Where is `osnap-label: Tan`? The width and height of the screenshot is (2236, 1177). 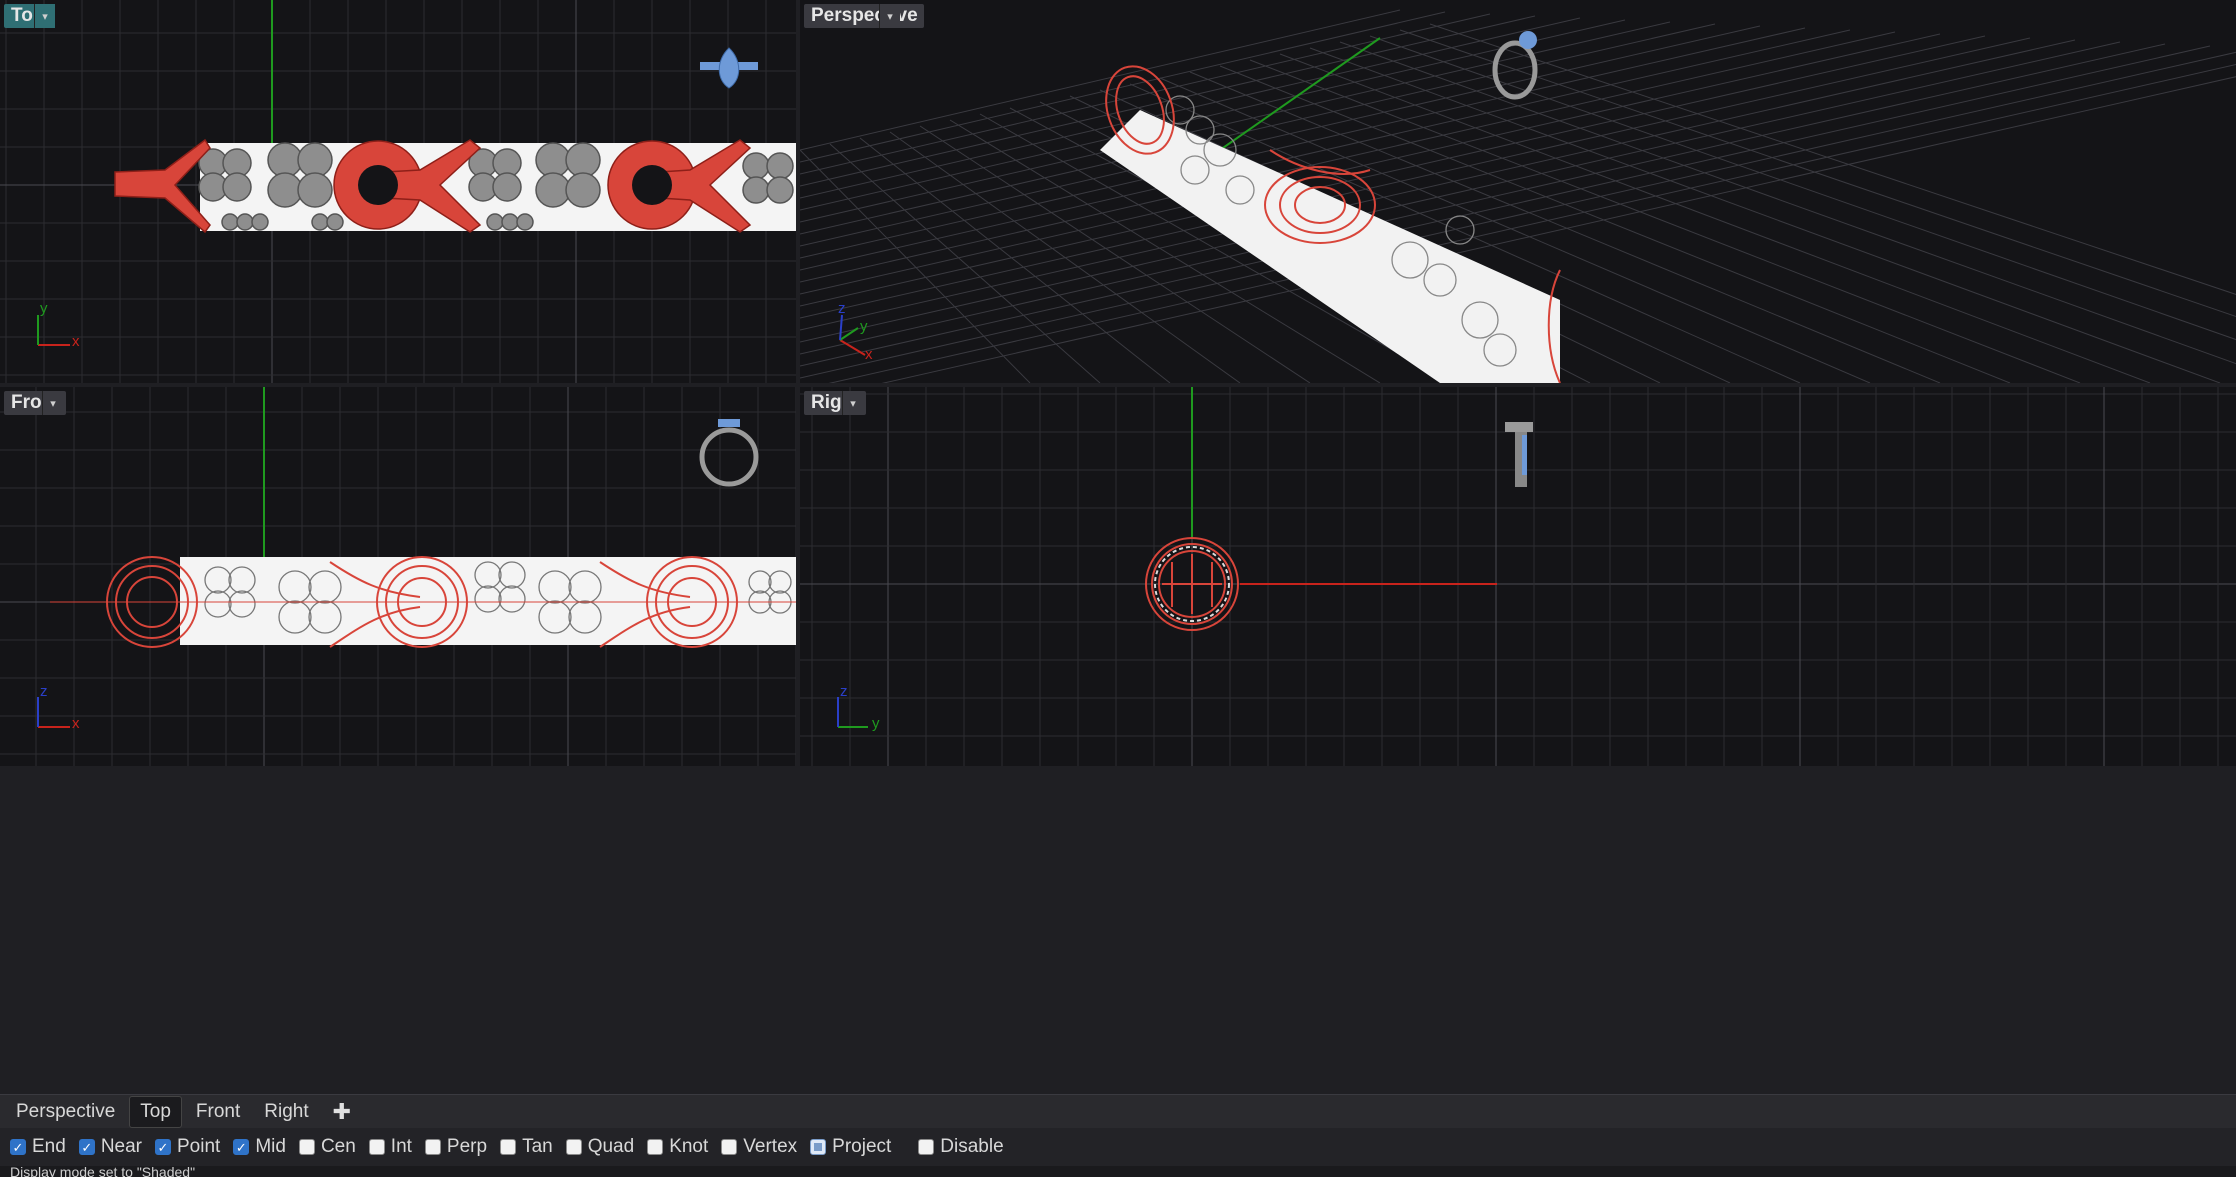 osnap-label: Tan is located at coordinates (537, 1146).